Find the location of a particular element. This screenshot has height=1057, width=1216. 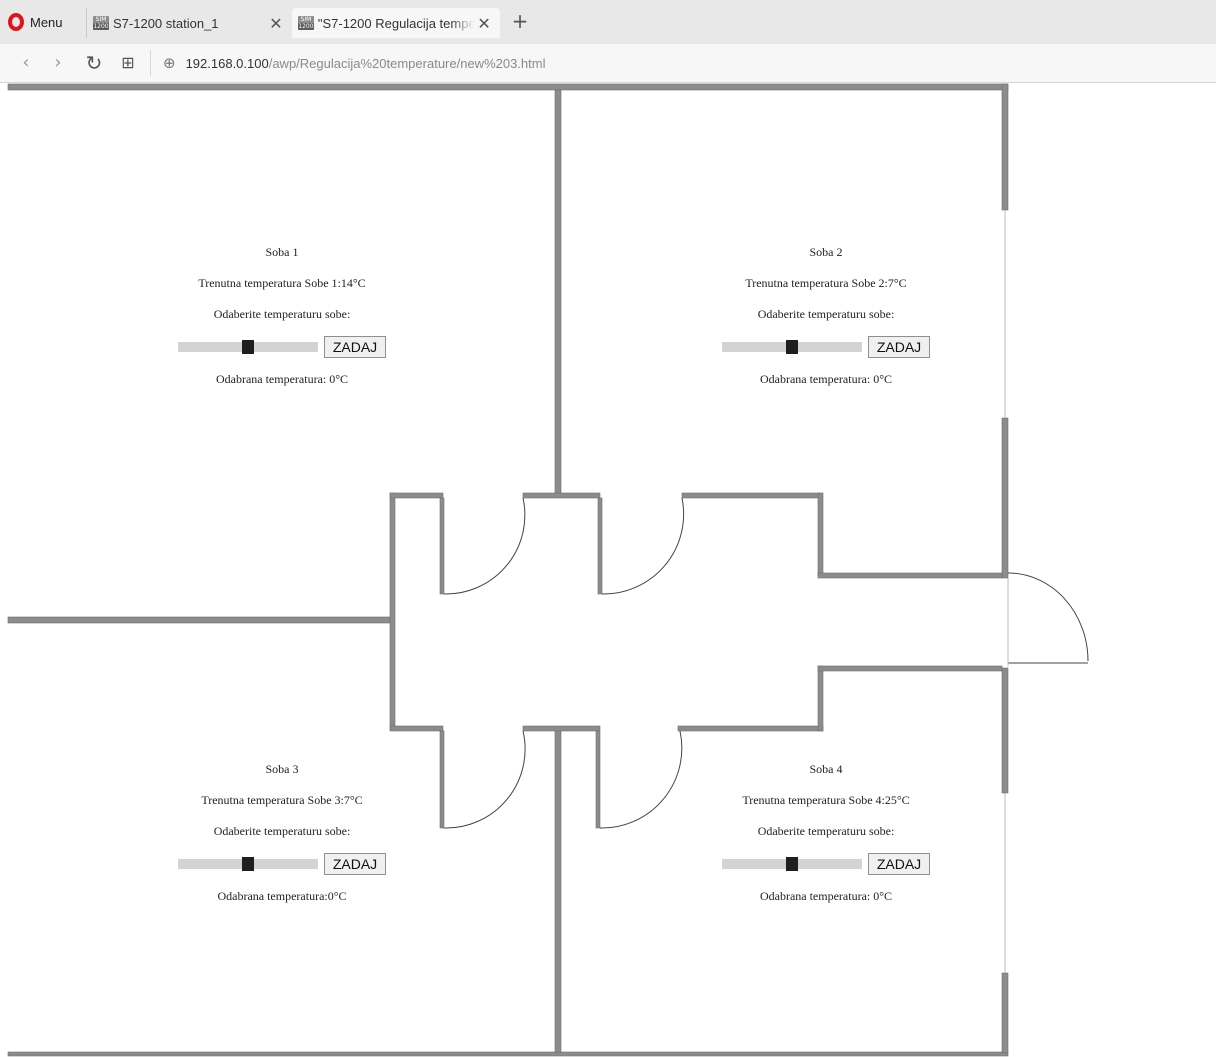

wall-center-lower is located at coordinates (558, 890).